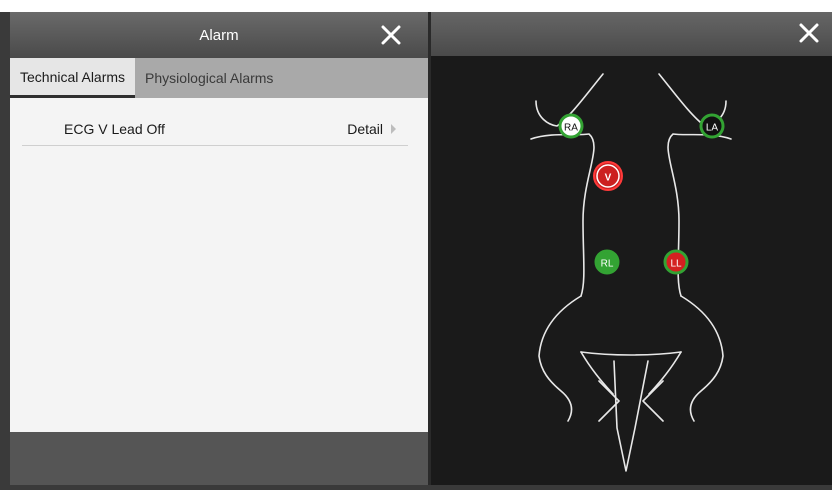  I want to click on alarm-title: Alarm, so click(219, 35).